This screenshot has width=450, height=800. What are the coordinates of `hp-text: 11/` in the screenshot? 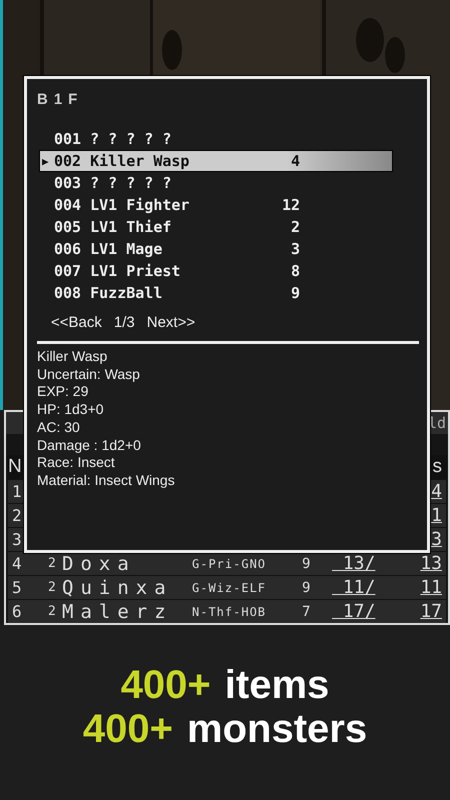 It's located at (359, 587).